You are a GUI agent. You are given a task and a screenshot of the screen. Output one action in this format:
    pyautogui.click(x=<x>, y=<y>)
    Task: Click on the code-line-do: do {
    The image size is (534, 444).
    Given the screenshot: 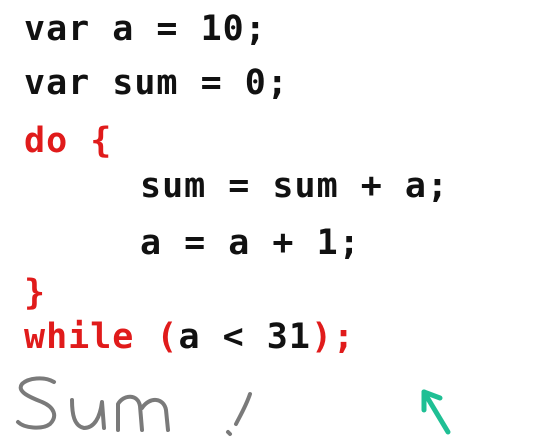 What is the action you would take?
    pyautogui.click(x=68, y=141)
    